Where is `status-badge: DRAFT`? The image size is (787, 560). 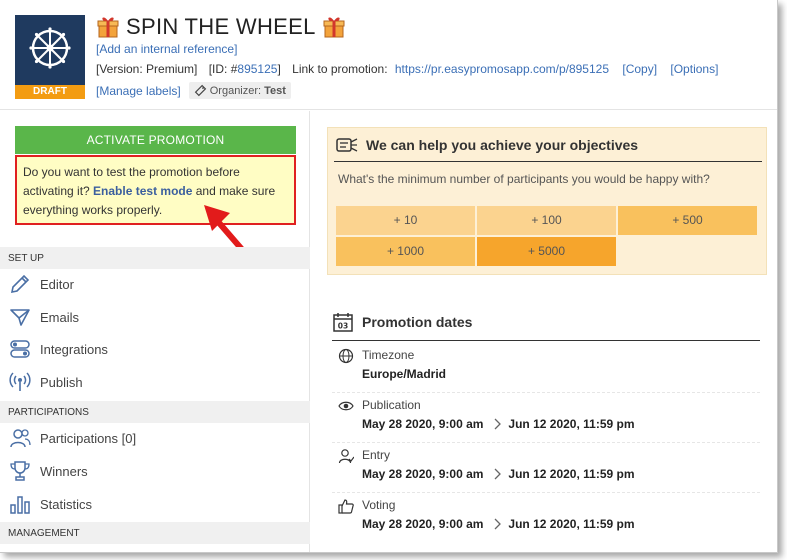
status-badge: DRAFT is located at coordinates (50, 92).